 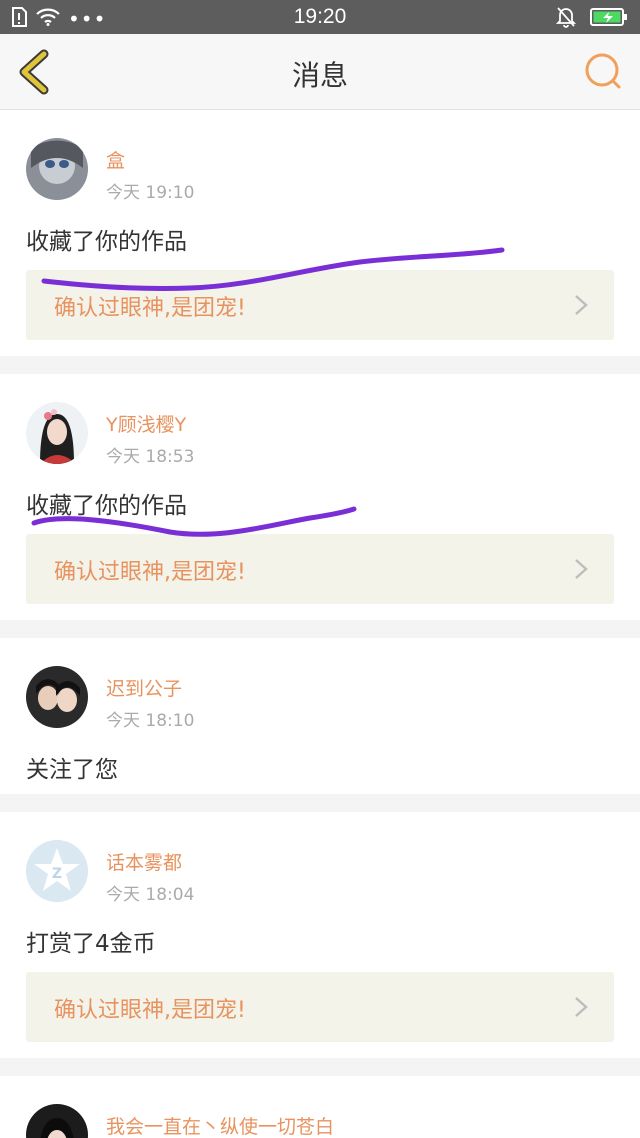 I want to click on sender-name: 我会一直在丶纵使一切苍白, so click(x=220, y=1125).